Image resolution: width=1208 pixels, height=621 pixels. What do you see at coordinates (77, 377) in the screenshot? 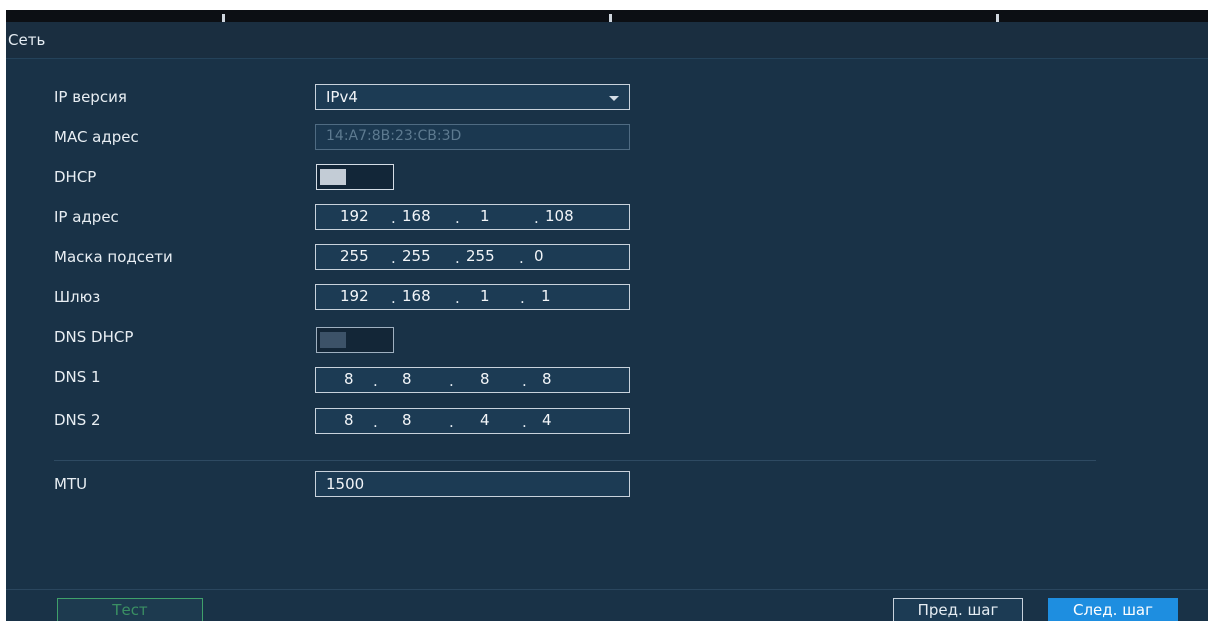
I see `dns1-label: DNS 1` at bounding box center [77, 377].